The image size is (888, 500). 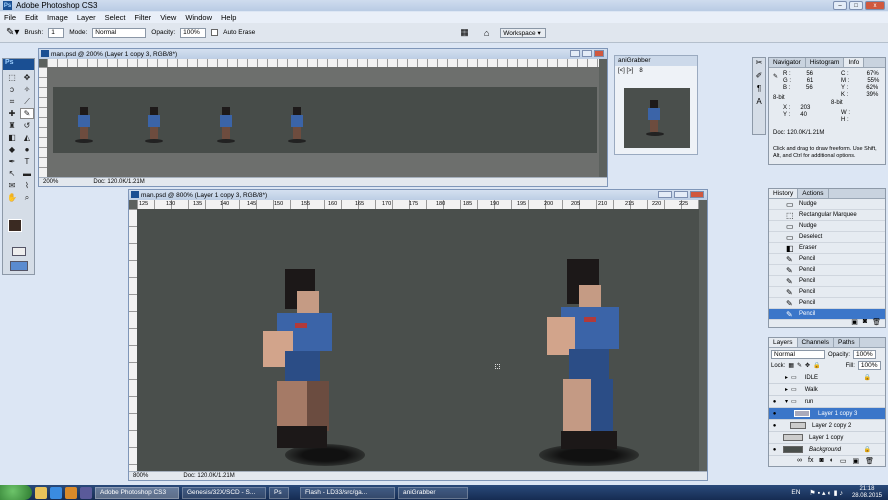 I want to click on adjustment-layer-icon: ◐, so click(x=832, y=461).